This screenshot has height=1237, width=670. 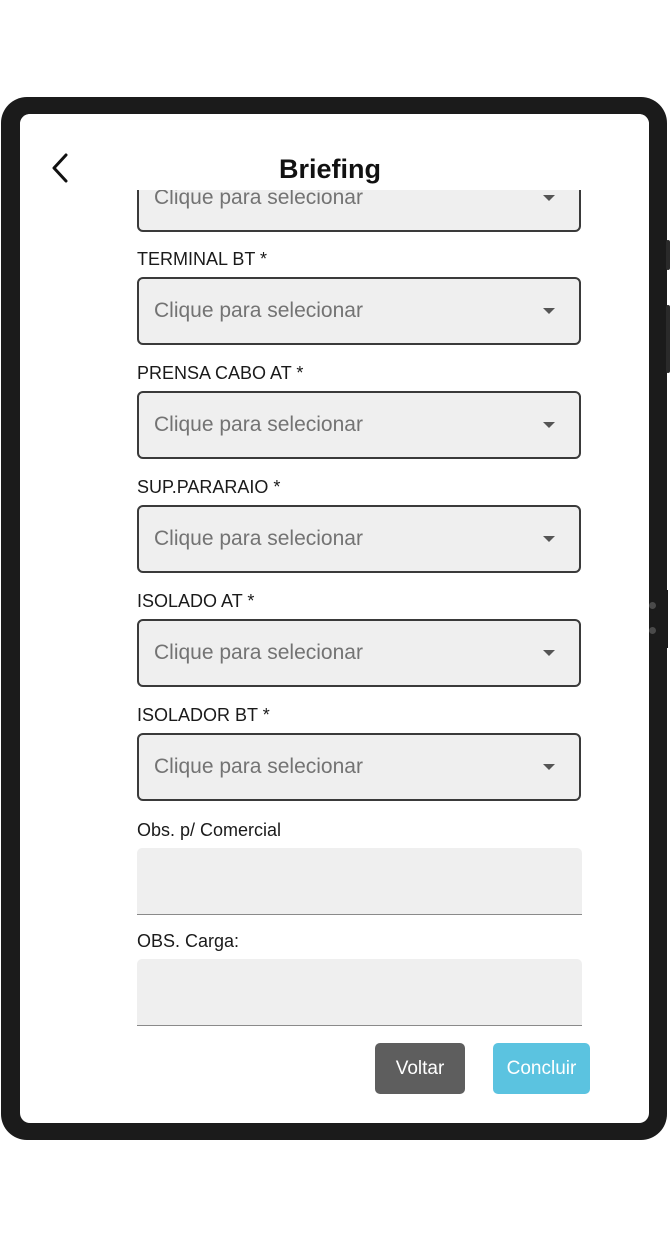 I want to click on label-obs-carga: OBS. Carga:, so click(x=188, y=941).